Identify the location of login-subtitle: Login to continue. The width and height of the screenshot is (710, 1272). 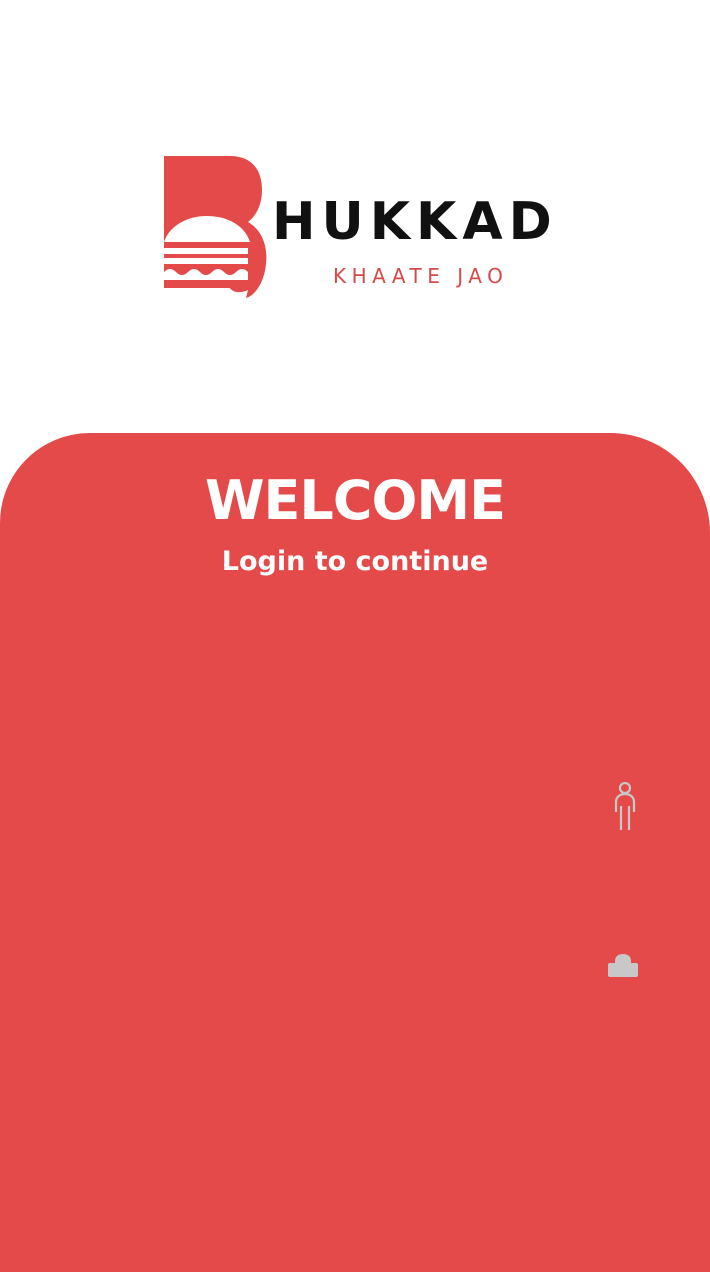
(355, 561).